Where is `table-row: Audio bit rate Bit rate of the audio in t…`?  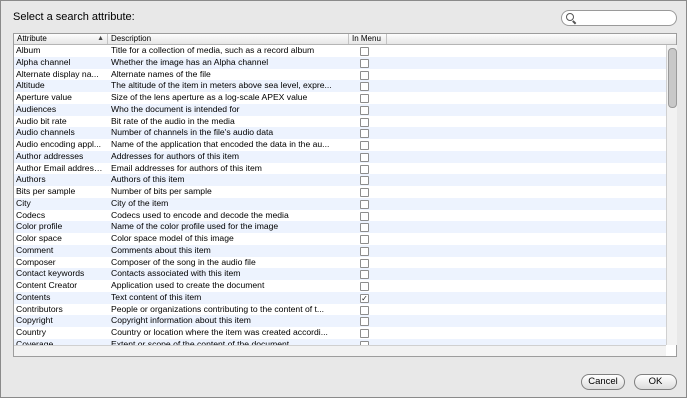
table-row: Audio bit rate Bit rate of the audio in t… is located at coordinates (340, 122).